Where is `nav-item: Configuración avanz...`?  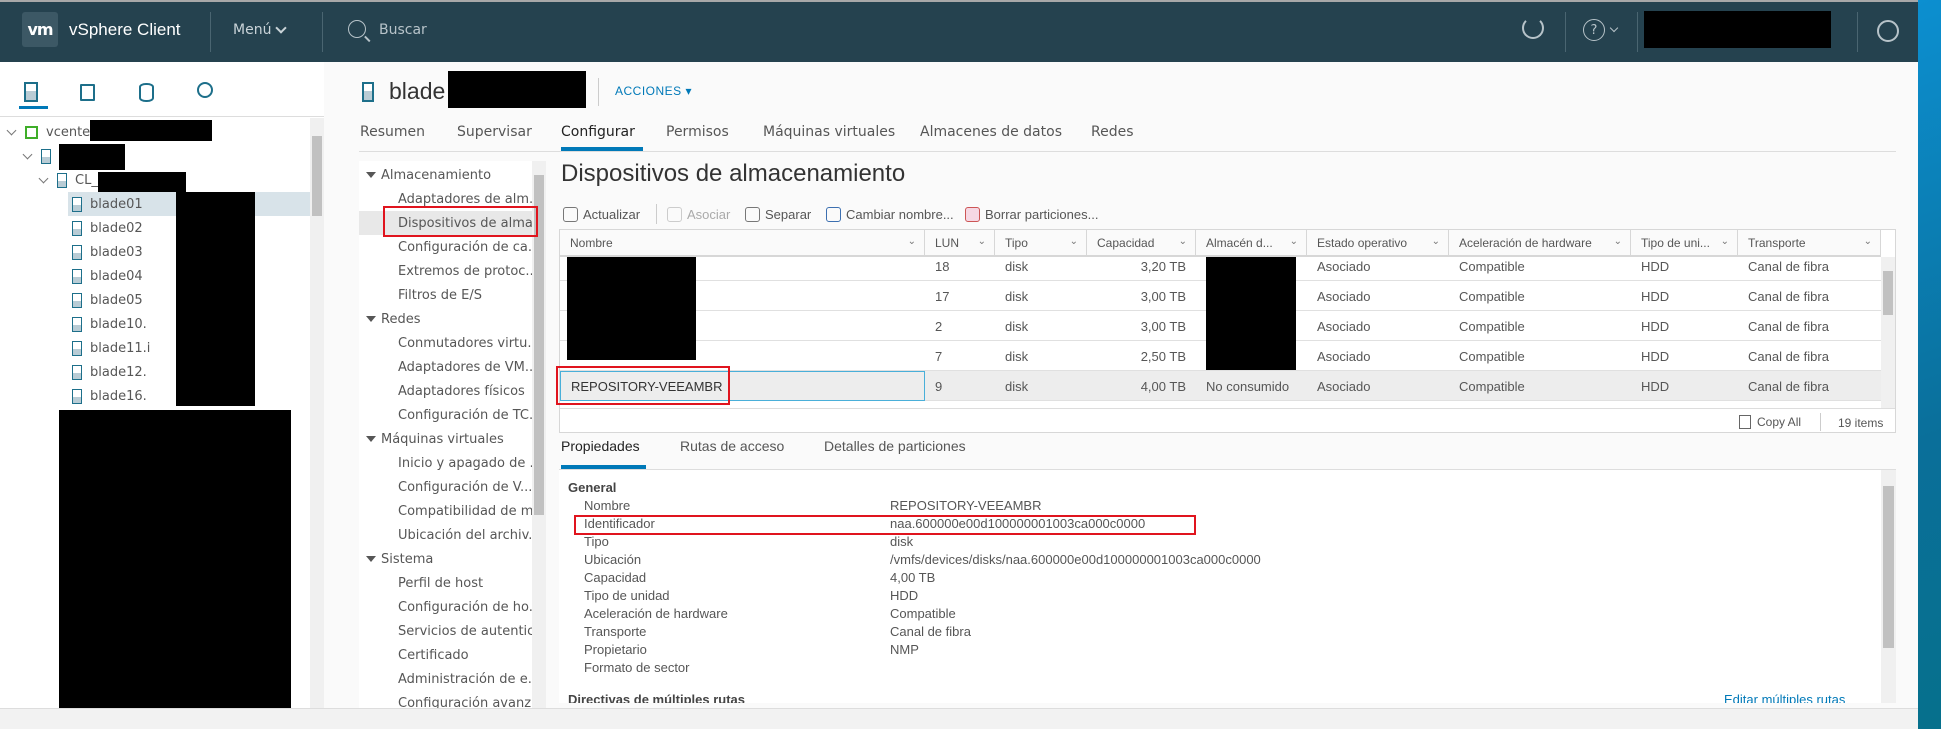 nav-item: Configuración avanz... is located at coordinates (445, 700).